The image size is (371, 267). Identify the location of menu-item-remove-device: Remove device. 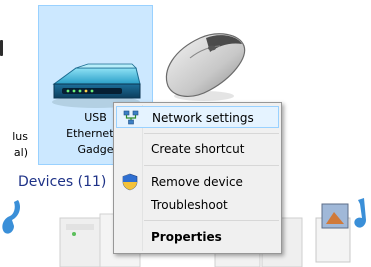
(197, 182).